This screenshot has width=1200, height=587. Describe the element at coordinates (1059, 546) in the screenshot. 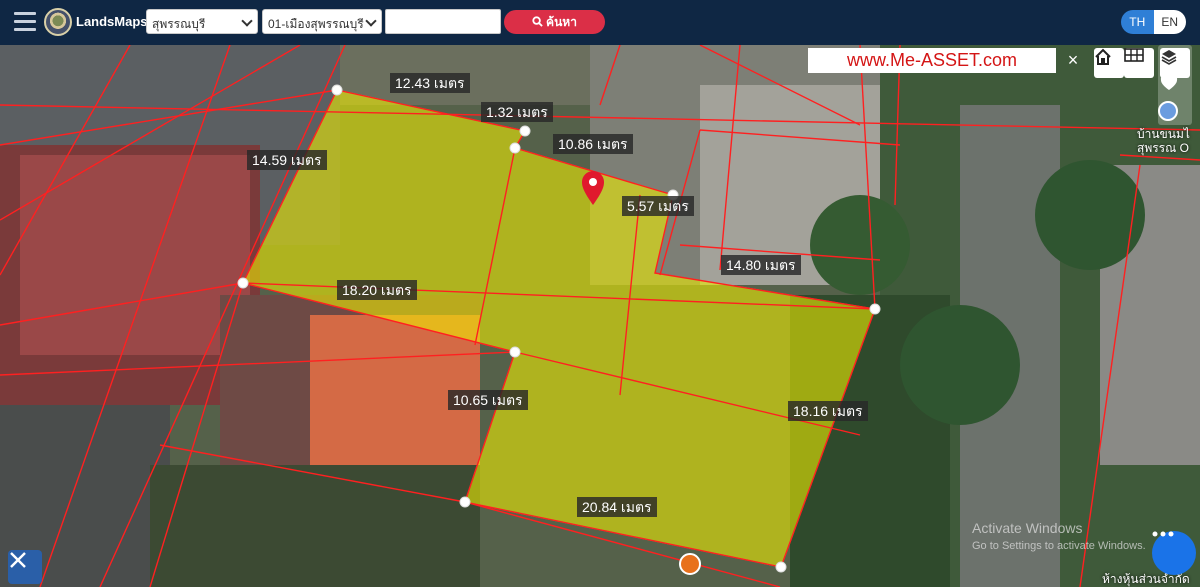

I see `activate-subtitle: Go to Settings to activate Windows.` at that location.